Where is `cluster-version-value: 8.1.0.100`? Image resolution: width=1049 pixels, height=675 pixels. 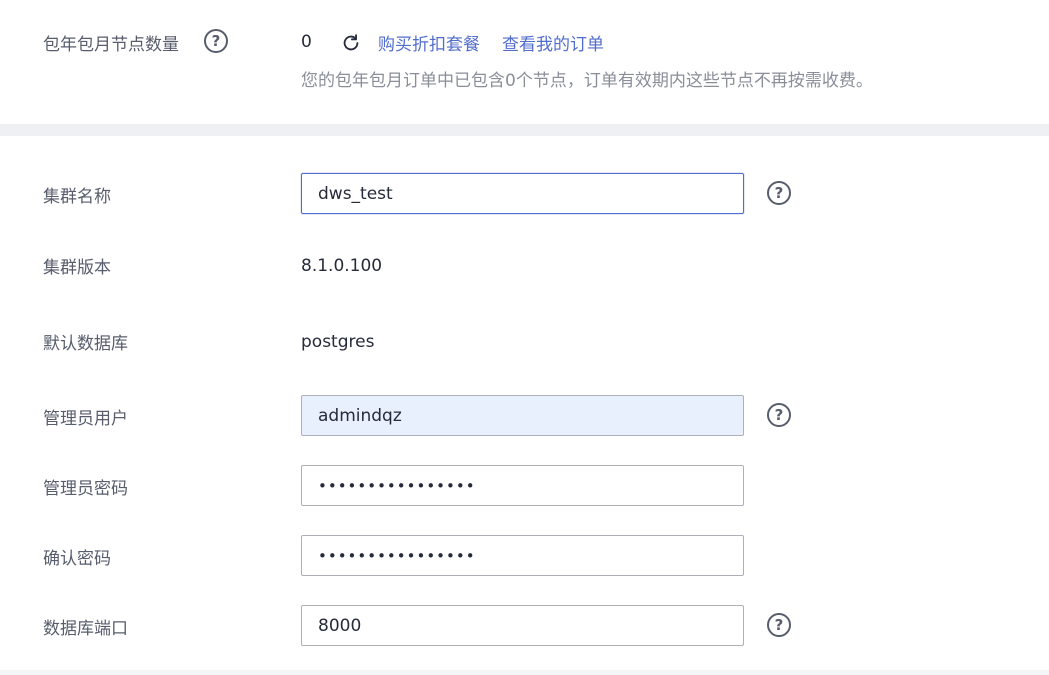 cluster-version-value: 8.1.0.100 is located at coordinates (342, 266).